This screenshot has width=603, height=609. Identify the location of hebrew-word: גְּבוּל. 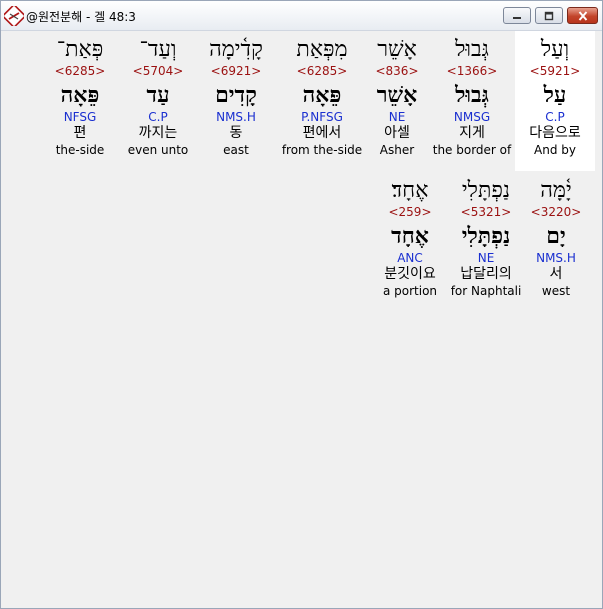
(472, 49).